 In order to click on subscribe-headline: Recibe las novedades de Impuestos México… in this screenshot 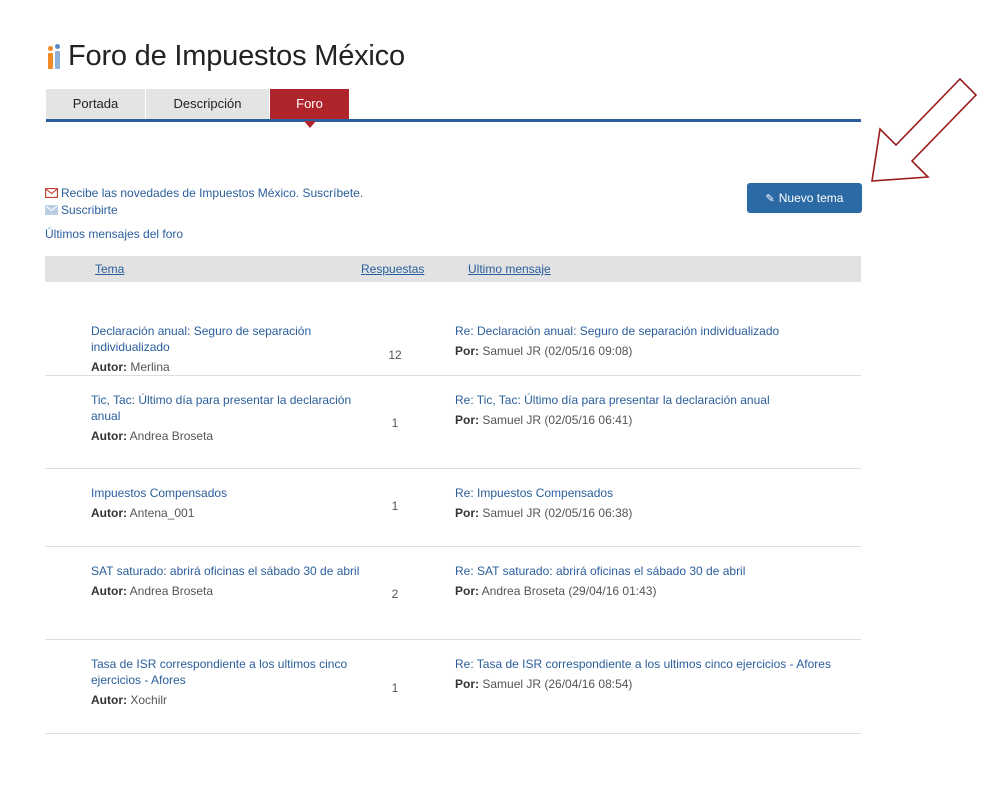, I will do `click(204, 193)`.